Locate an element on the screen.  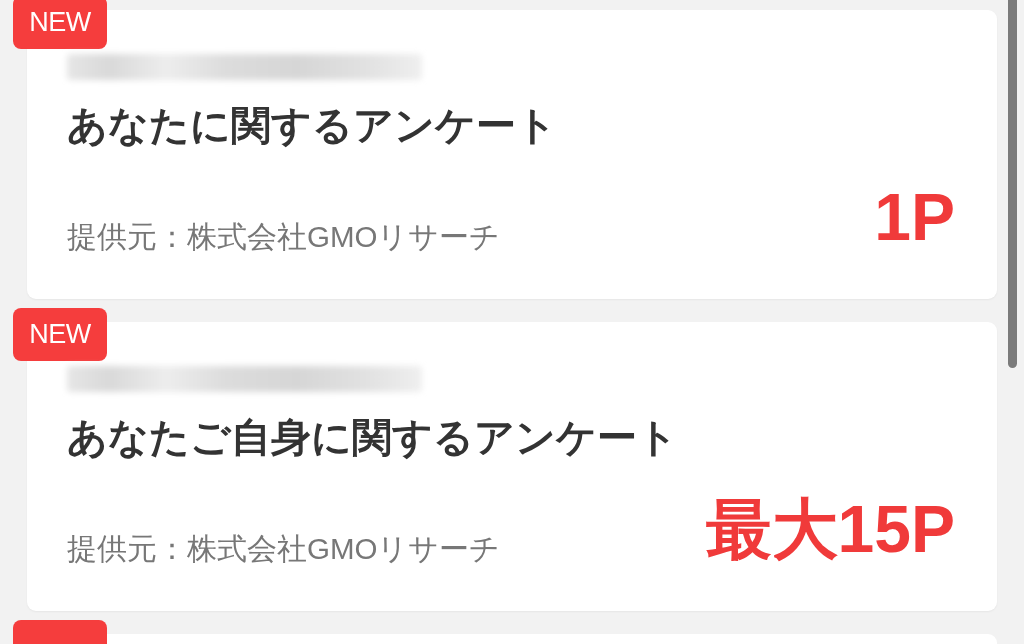
scrollbar-thumb is located at coordinates (1012, 184).